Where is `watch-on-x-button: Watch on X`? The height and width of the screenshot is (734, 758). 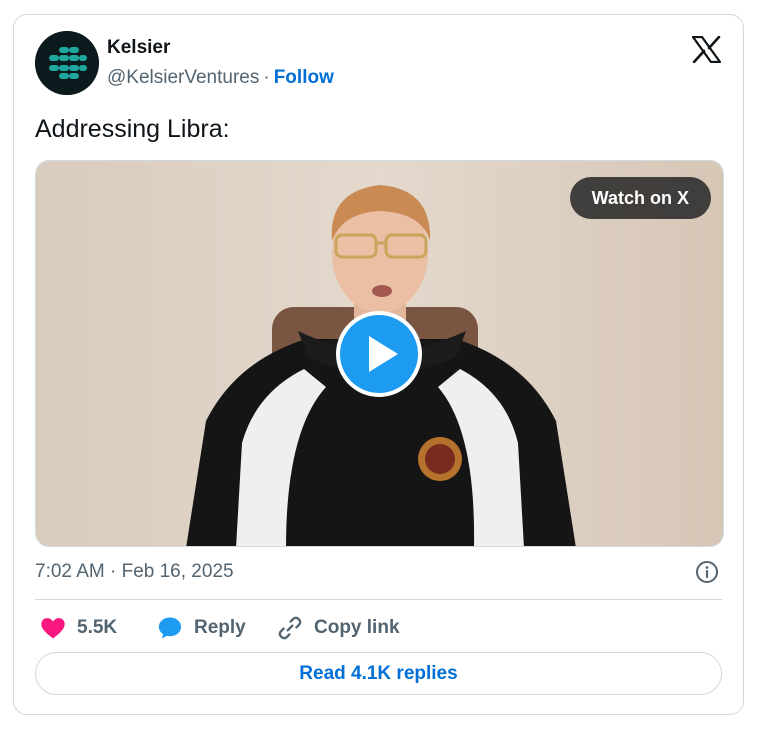 watch-on-x-button: Watch on X is located at coordinates (640, 198).